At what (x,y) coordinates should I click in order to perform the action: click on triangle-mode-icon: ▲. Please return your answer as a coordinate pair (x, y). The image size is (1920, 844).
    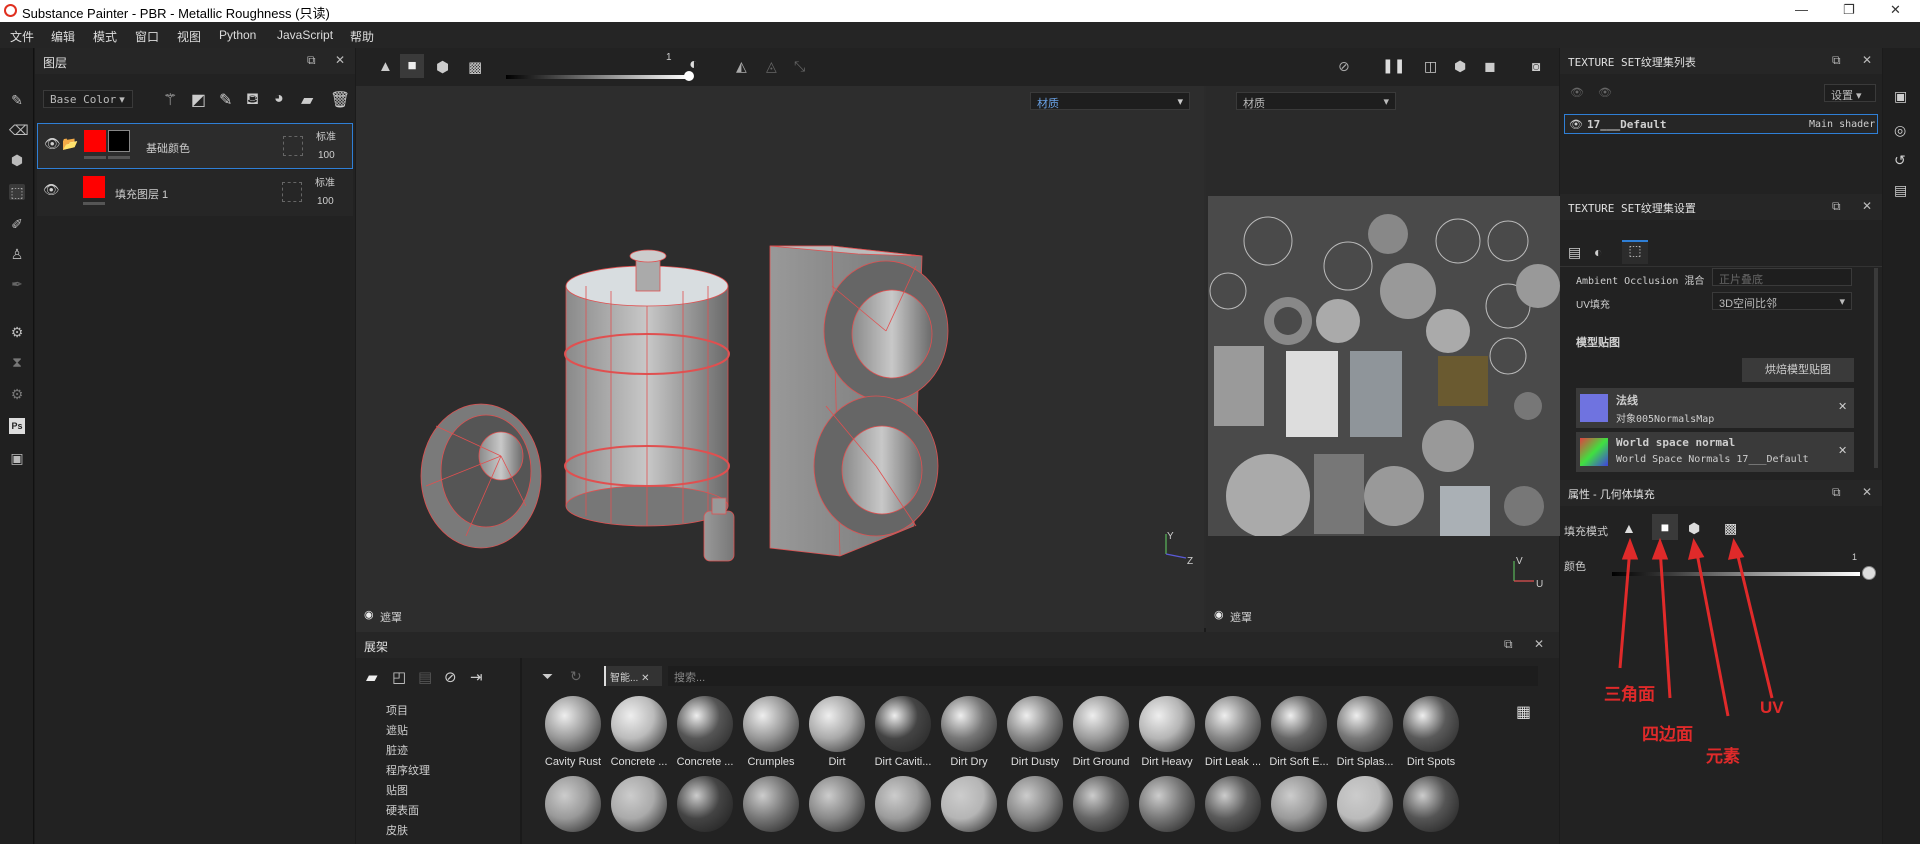
    Looking at the image, I should click on (385, 66).